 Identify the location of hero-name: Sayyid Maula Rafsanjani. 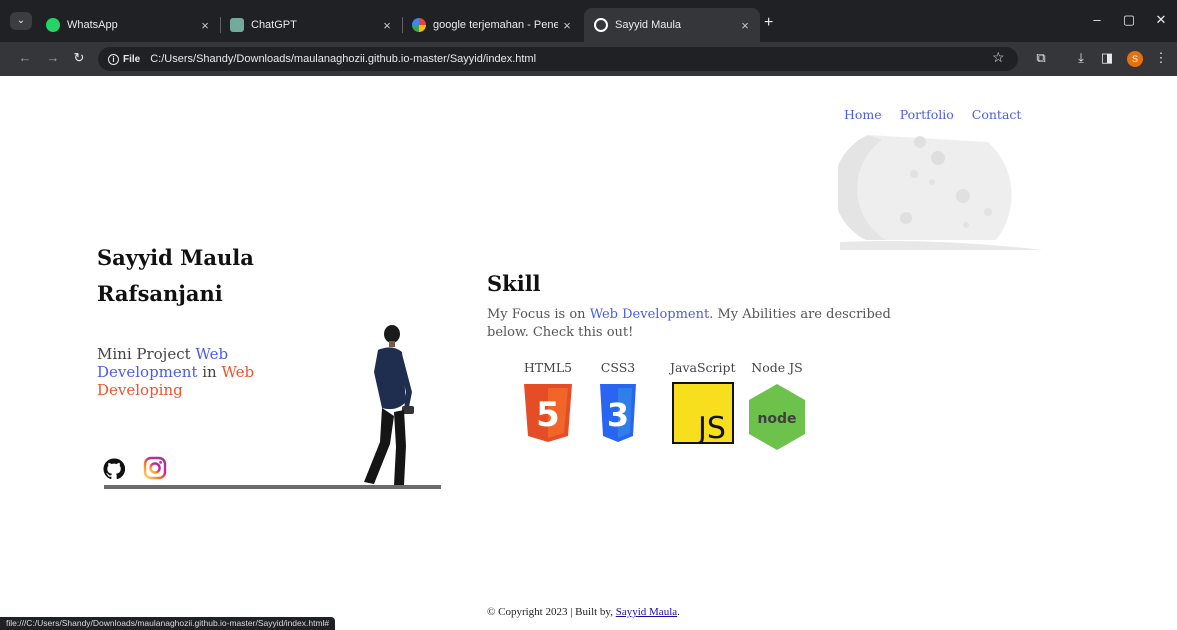
(175, 275).